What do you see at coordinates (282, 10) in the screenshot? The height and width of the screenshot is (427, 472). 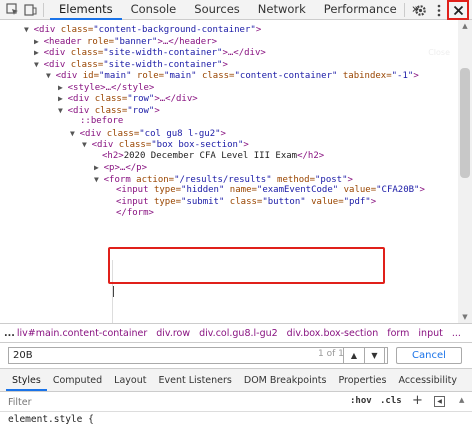 I see `tab-network: Network` at bounding box center [282, 10].